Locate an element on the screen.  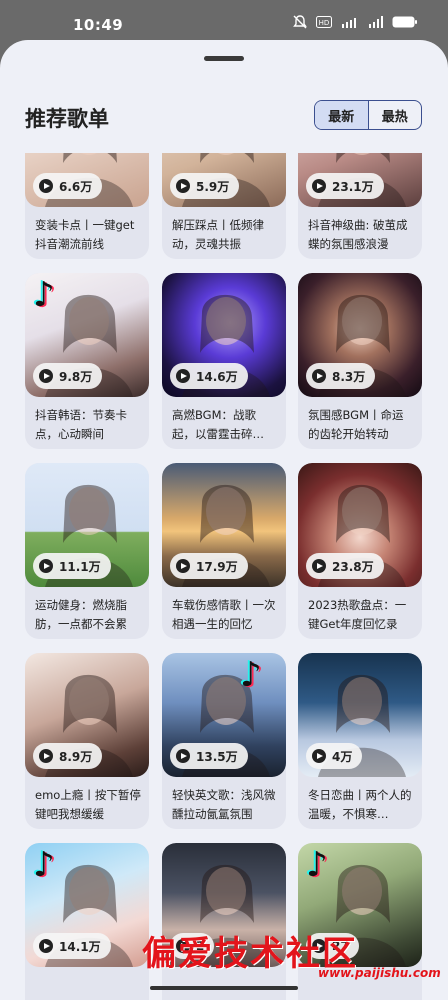
playlist-title: 变装卡点丨一键get抖音潮流前线 is located at coordinates (85, 234).